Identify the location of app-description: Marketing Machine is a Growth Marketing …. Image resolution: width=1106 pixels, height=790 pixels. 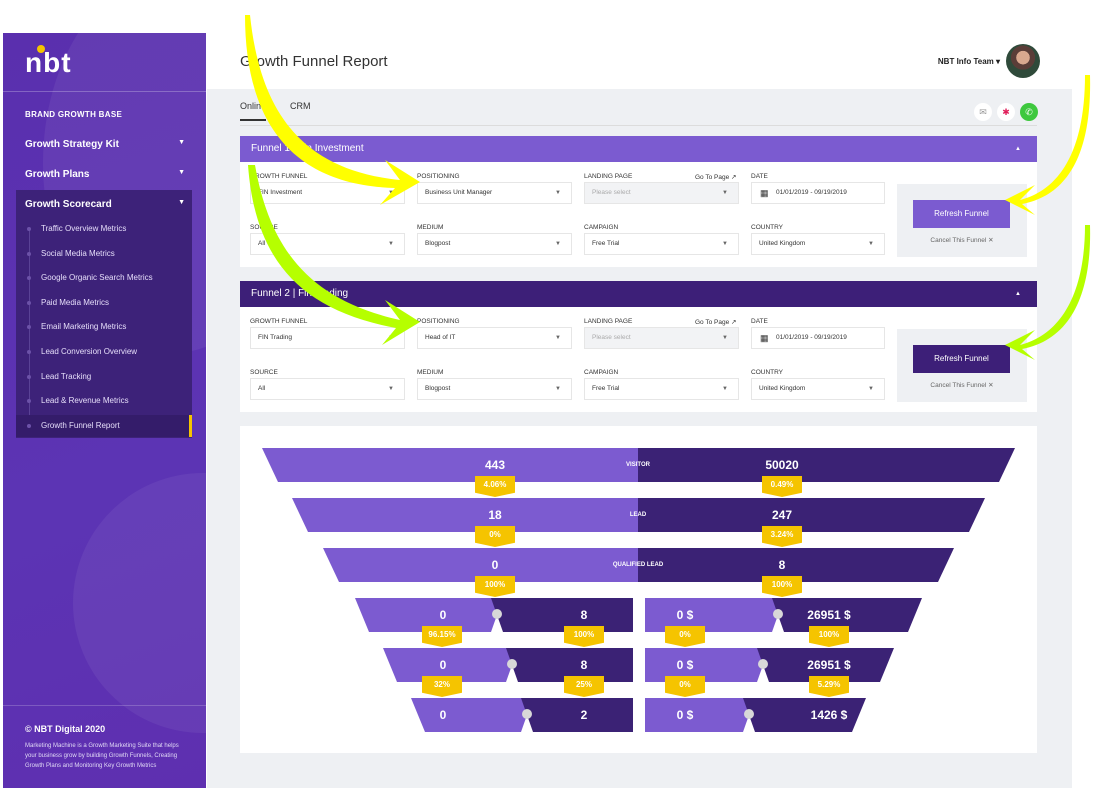
(102, 756).